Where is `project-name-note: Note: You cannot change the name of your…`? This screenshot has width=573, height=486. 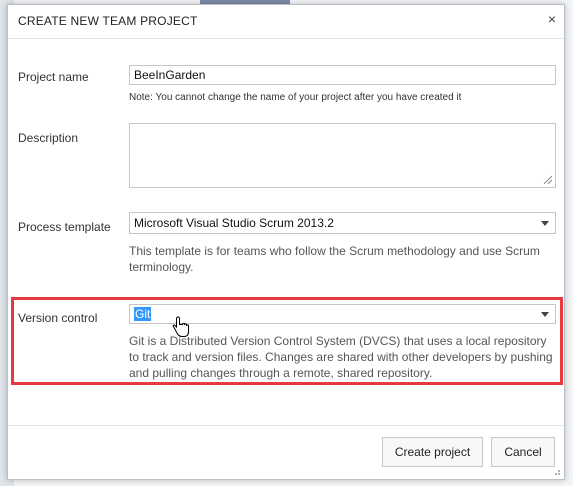
project-name-note: Note: You cannot change the name of your… is located at coordinates (295, 97).